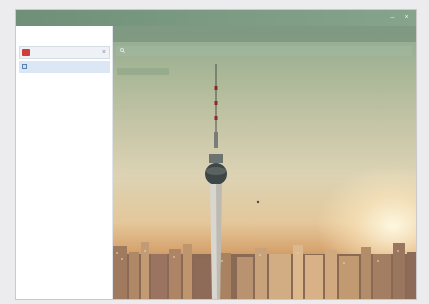  Describe the element at coordinates (232, 181) in the screenshot. I see `tv-tower-image` at that location.